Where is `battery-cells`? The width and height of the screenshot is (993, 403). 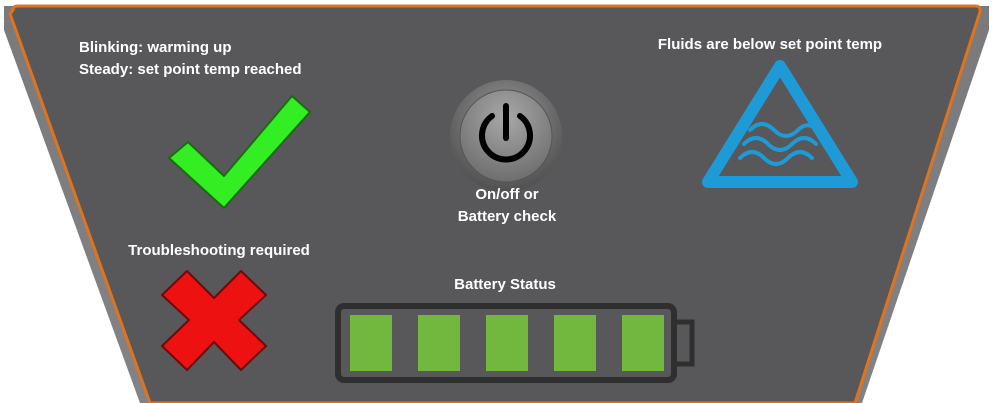 battery-cells is located at coordinates (507, 343).